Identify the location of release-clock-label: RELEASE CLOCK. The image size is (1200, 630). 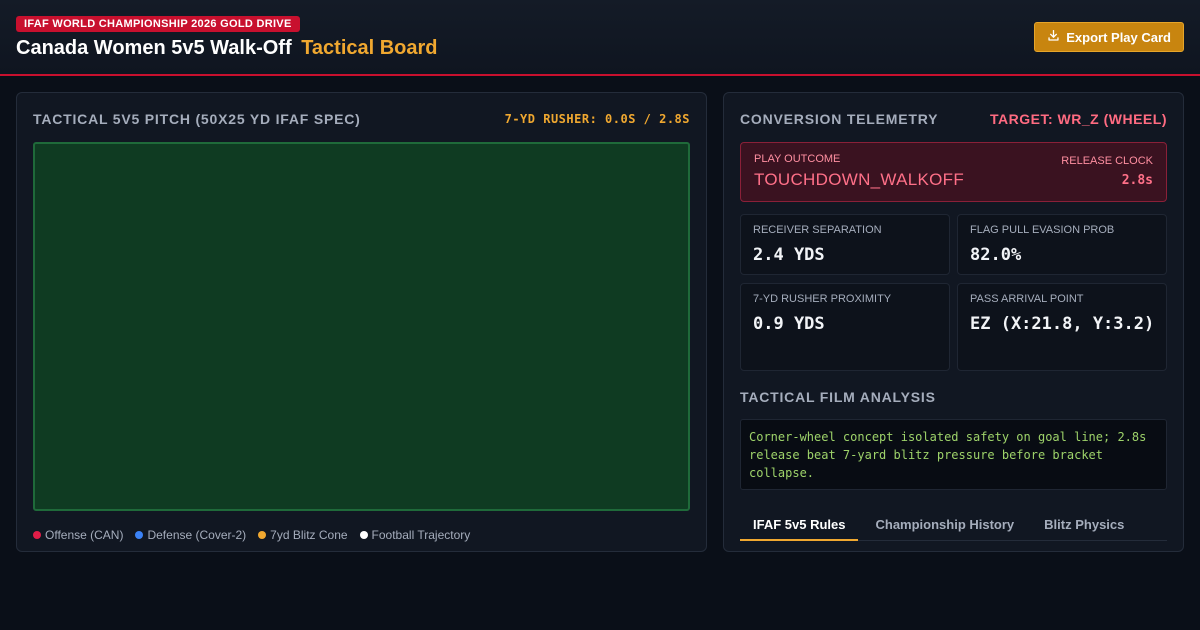
(1107, 161).